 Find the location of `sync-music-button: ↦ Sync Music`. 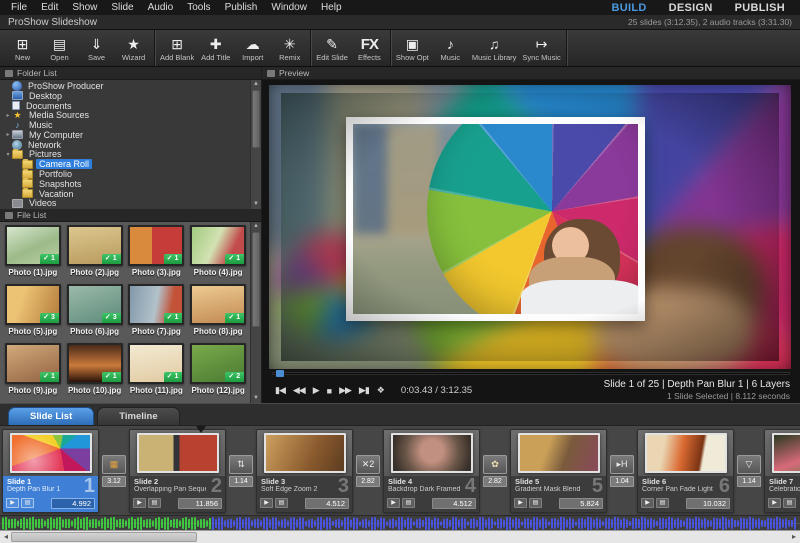

sync-music-button: ↦ Sync Music is located at coordinates (541, 48).